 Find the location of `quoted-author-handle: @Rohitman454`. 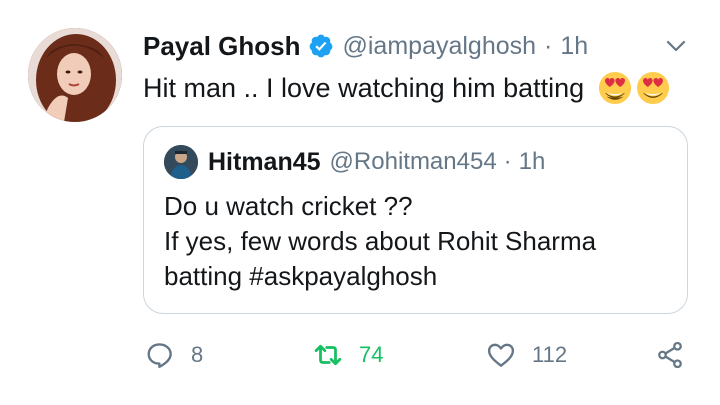

quoted-author-handle: @Rohitman454 is located at coordinates (413, 161).